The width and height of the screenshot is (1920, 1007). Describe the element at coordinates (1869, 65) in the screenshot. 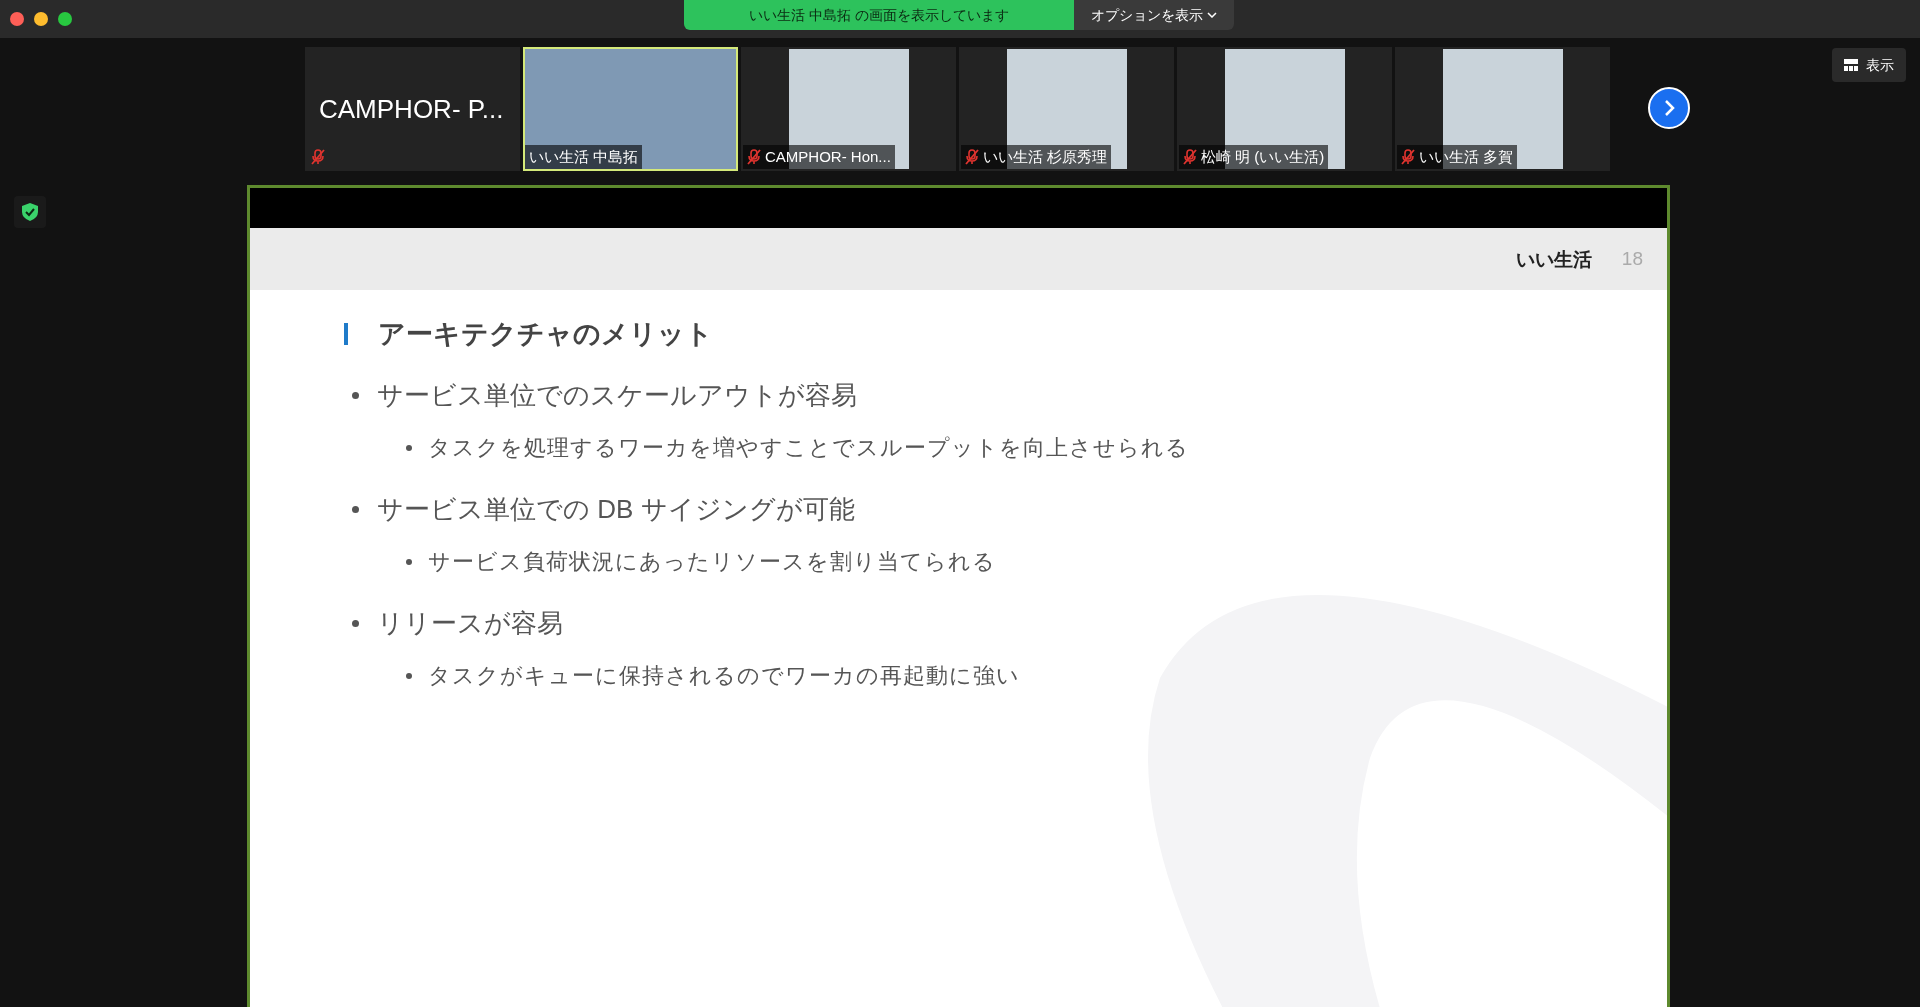

I see `view-button: 表示` at that location.